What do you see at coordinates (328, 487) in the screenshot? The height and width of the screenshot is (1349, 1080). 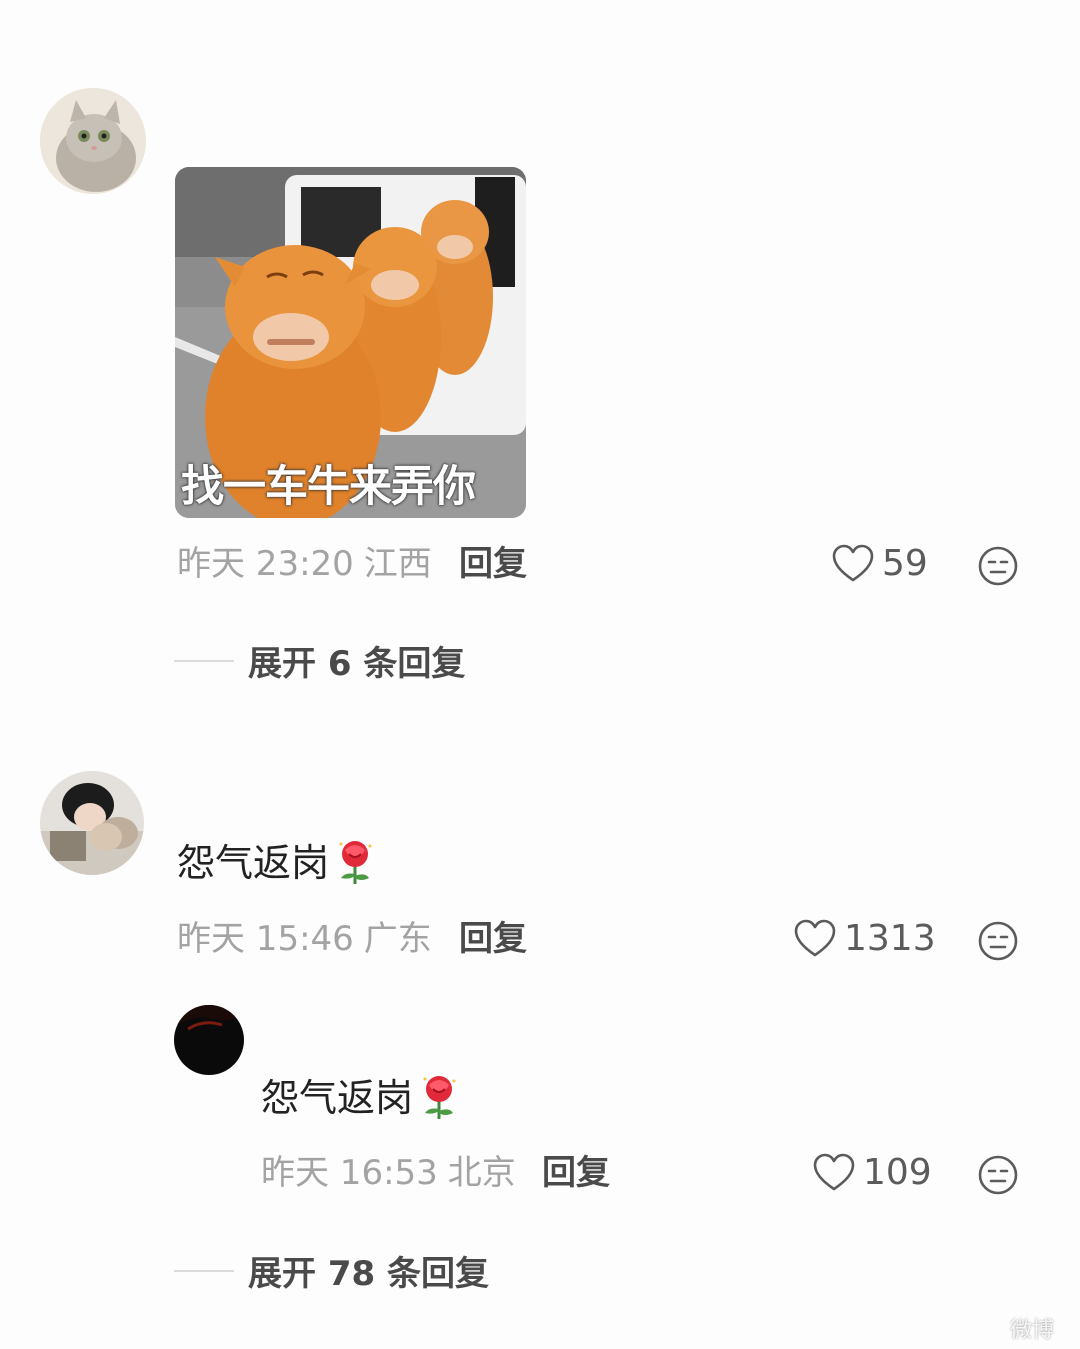 I see `meme-caption: 找一车牛来弄你` at bounding box center [328, 487].